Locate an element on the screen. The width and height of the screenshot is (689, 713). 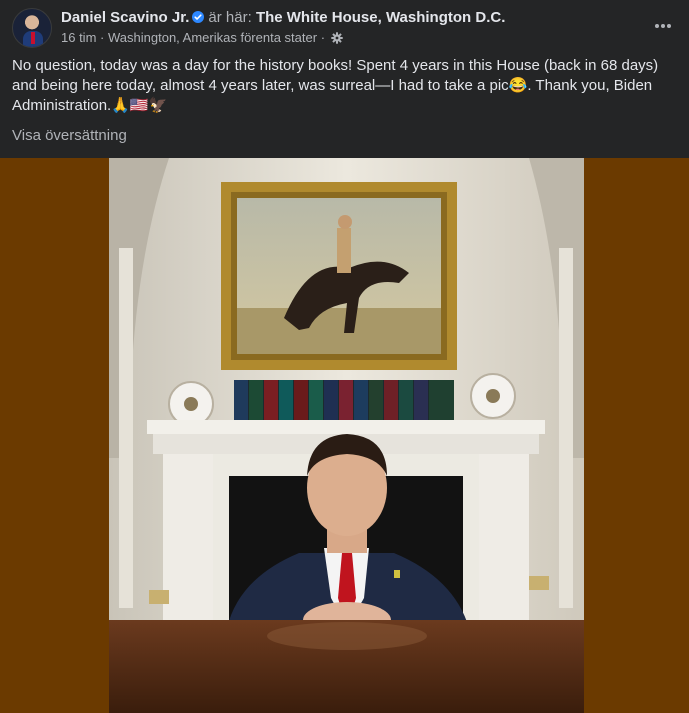
author-avatar is located at coordinates (32, 28).